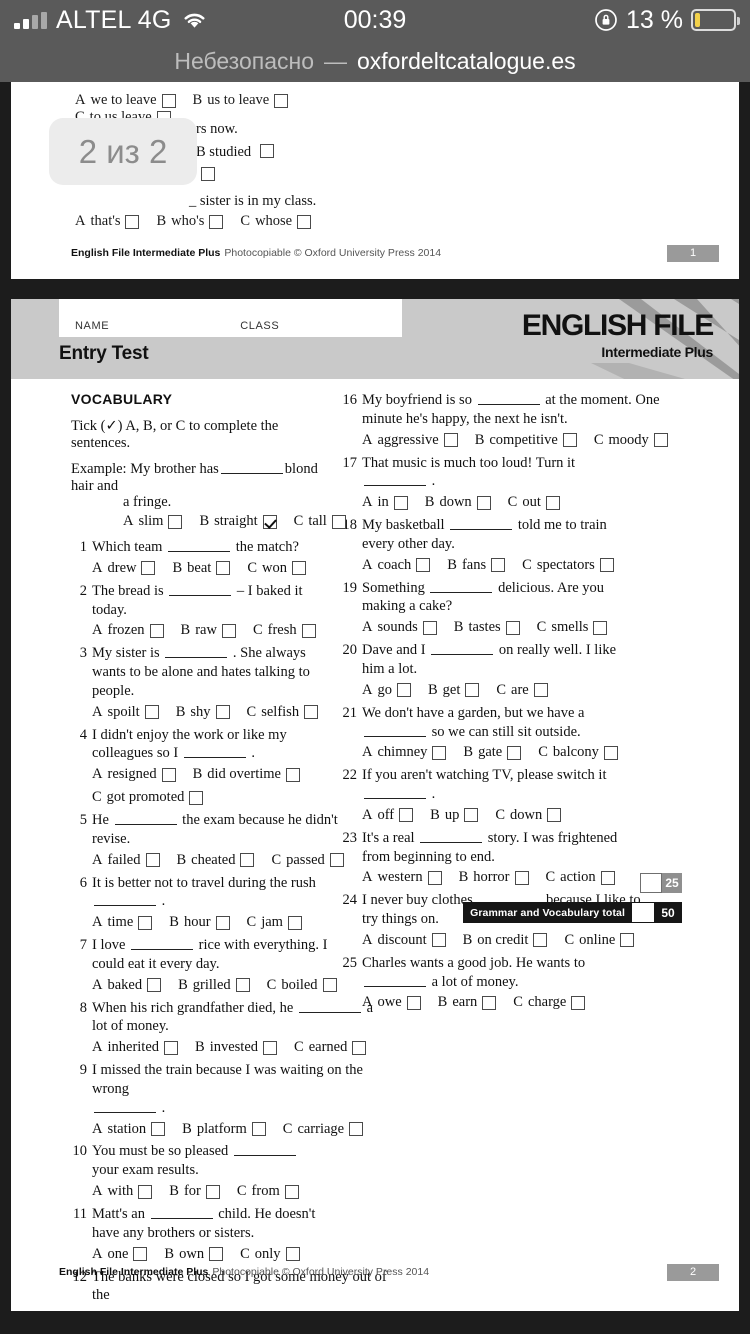 Image resolution: width=750 pixels, height=1334 pixels. I want to click on option-item: C whose, so click(276, 221).